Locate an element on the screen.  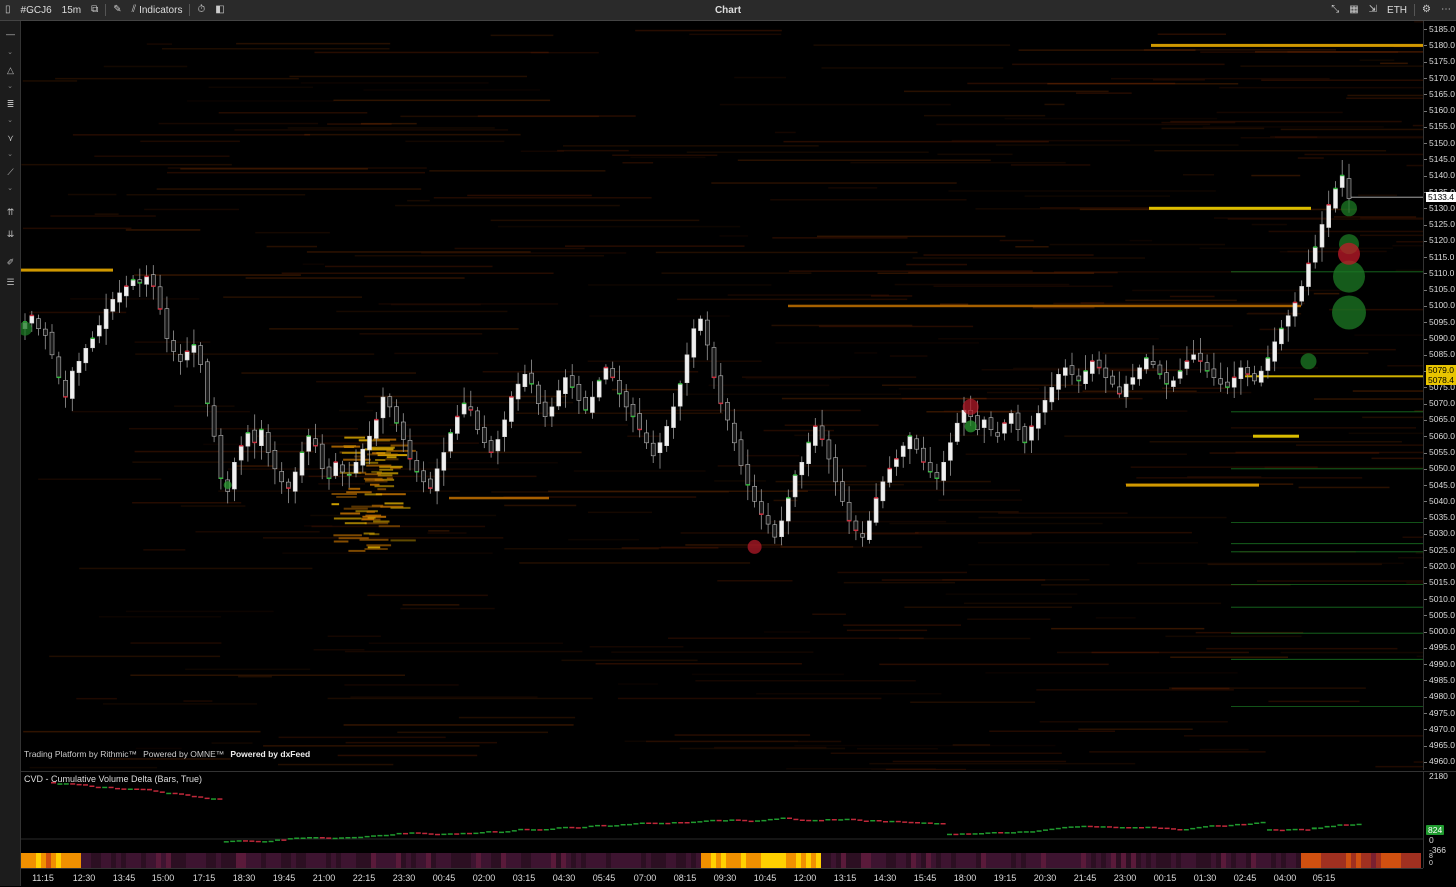
alert-button: ⏱ is located at coordinates (201, 10).